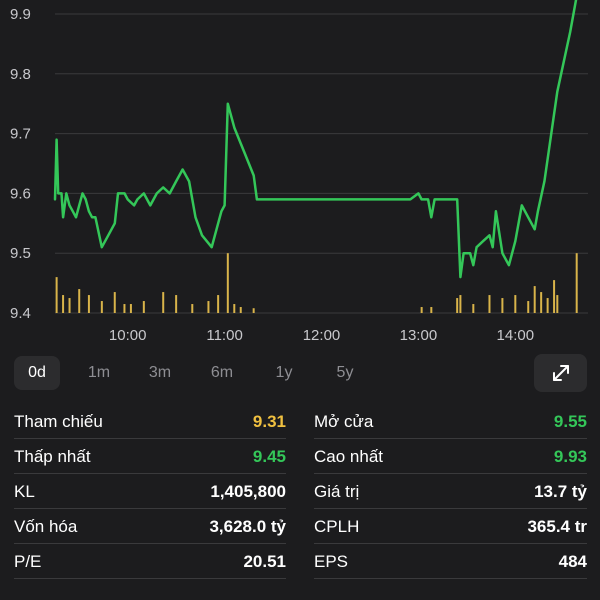 The image size is (600, 600). I want to click on tab-0d: 0d, so click(37, 373).